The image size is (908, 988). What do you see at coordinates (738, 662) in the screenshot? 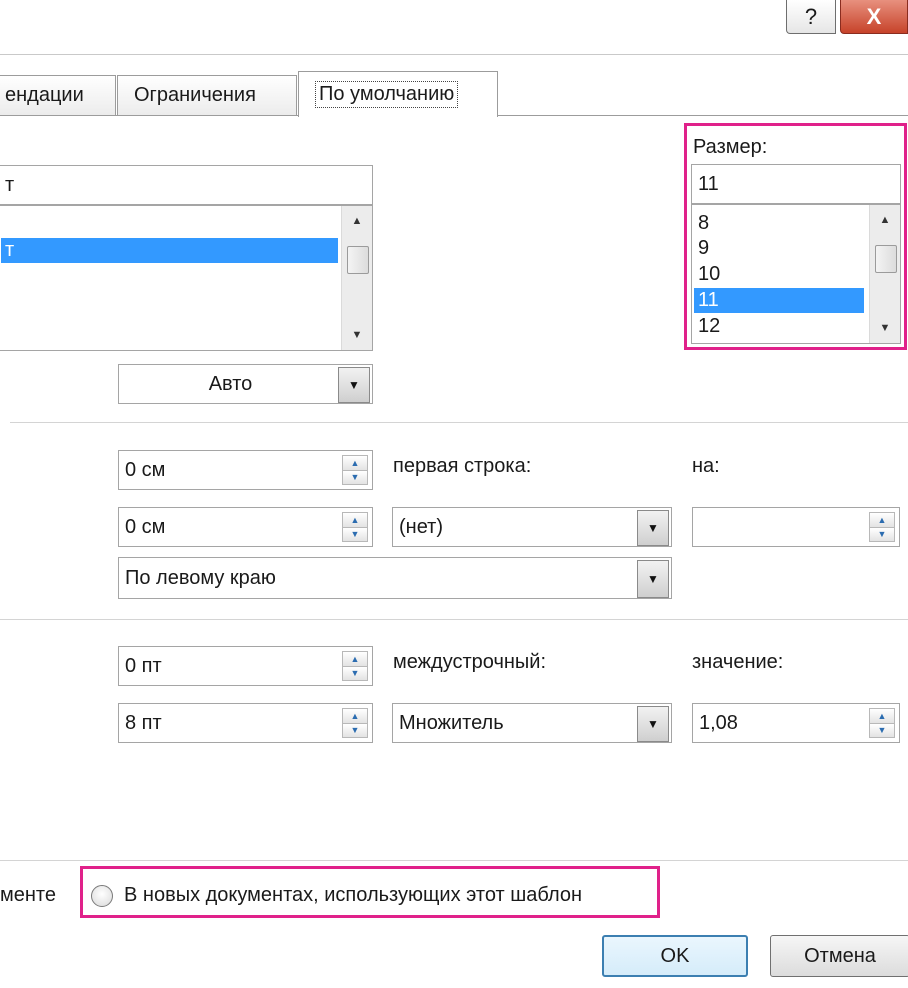
I see `value-label: значение:` at bounding box center [738, 662].